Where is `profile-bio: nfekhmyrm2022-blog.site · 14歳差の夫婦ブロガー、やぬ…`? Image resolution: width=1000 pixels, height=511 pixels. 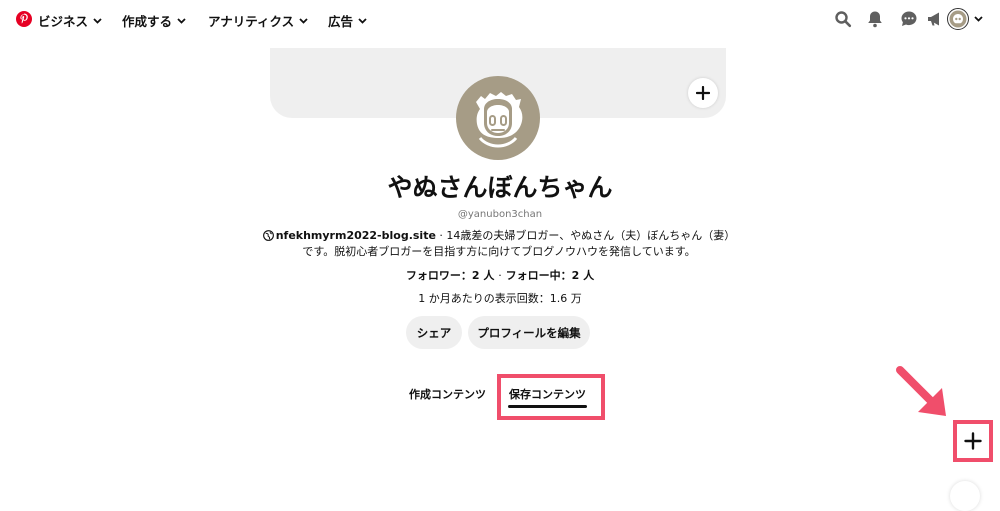
profile-bio: nfekhmyrm2022-blog.site · 14歳差の夫婦ブロガー、やぬ… is located at coordinates (499, 244).